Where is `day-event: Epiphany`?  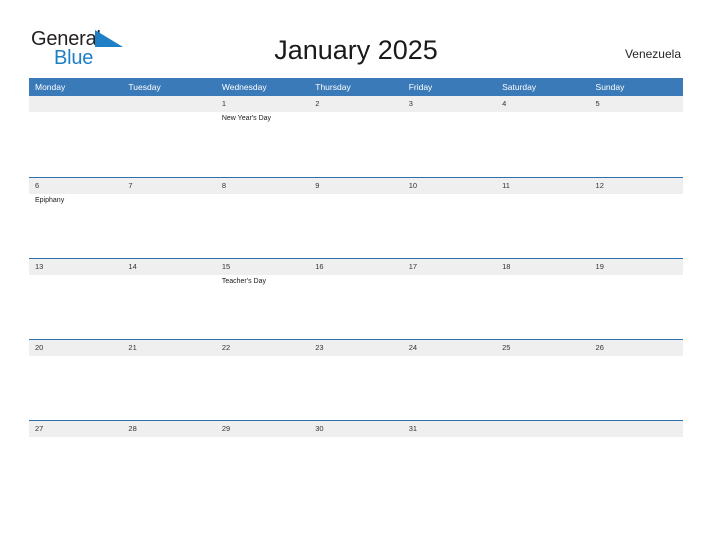
day-event: Epiphany is located at coordinates (50, 200).